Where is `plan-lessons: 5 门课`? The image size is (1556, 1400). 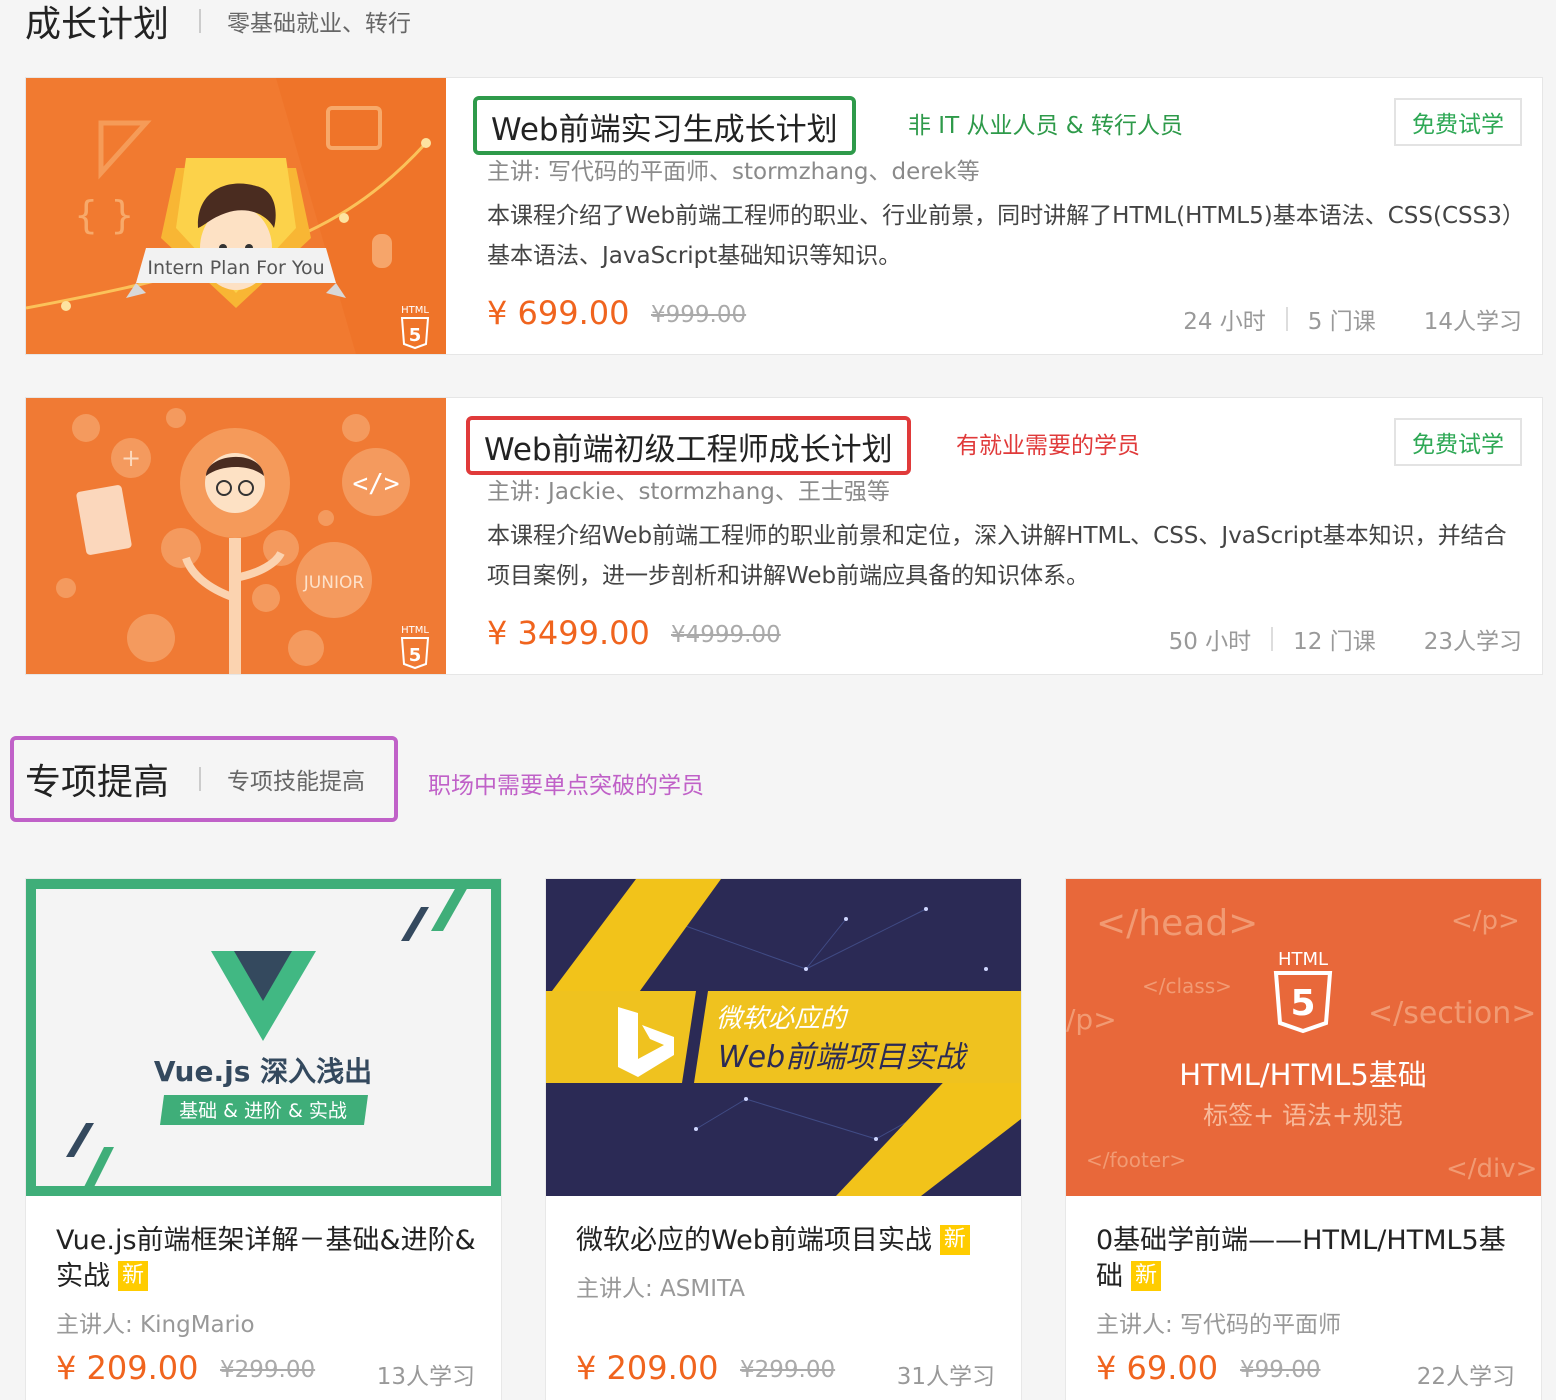
plan-lessons: 5 门课 is located at coordinates (1341, 322).